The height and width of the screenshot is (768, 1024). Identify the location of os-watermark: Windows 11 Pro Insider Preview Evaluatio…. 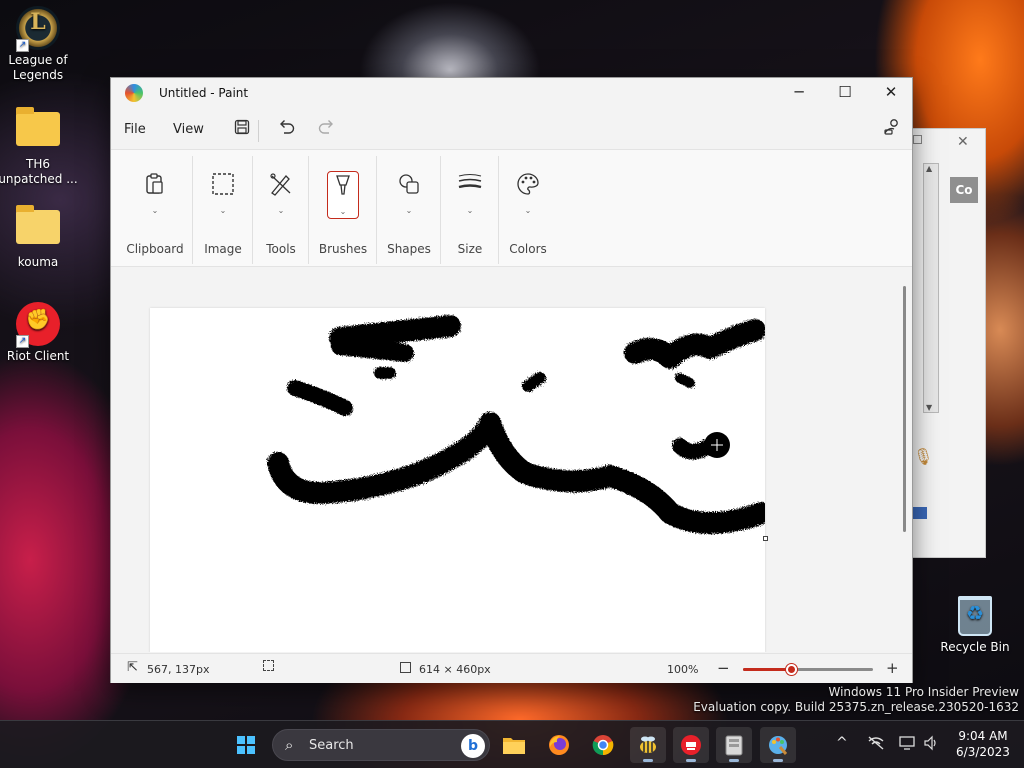
(856, 700).